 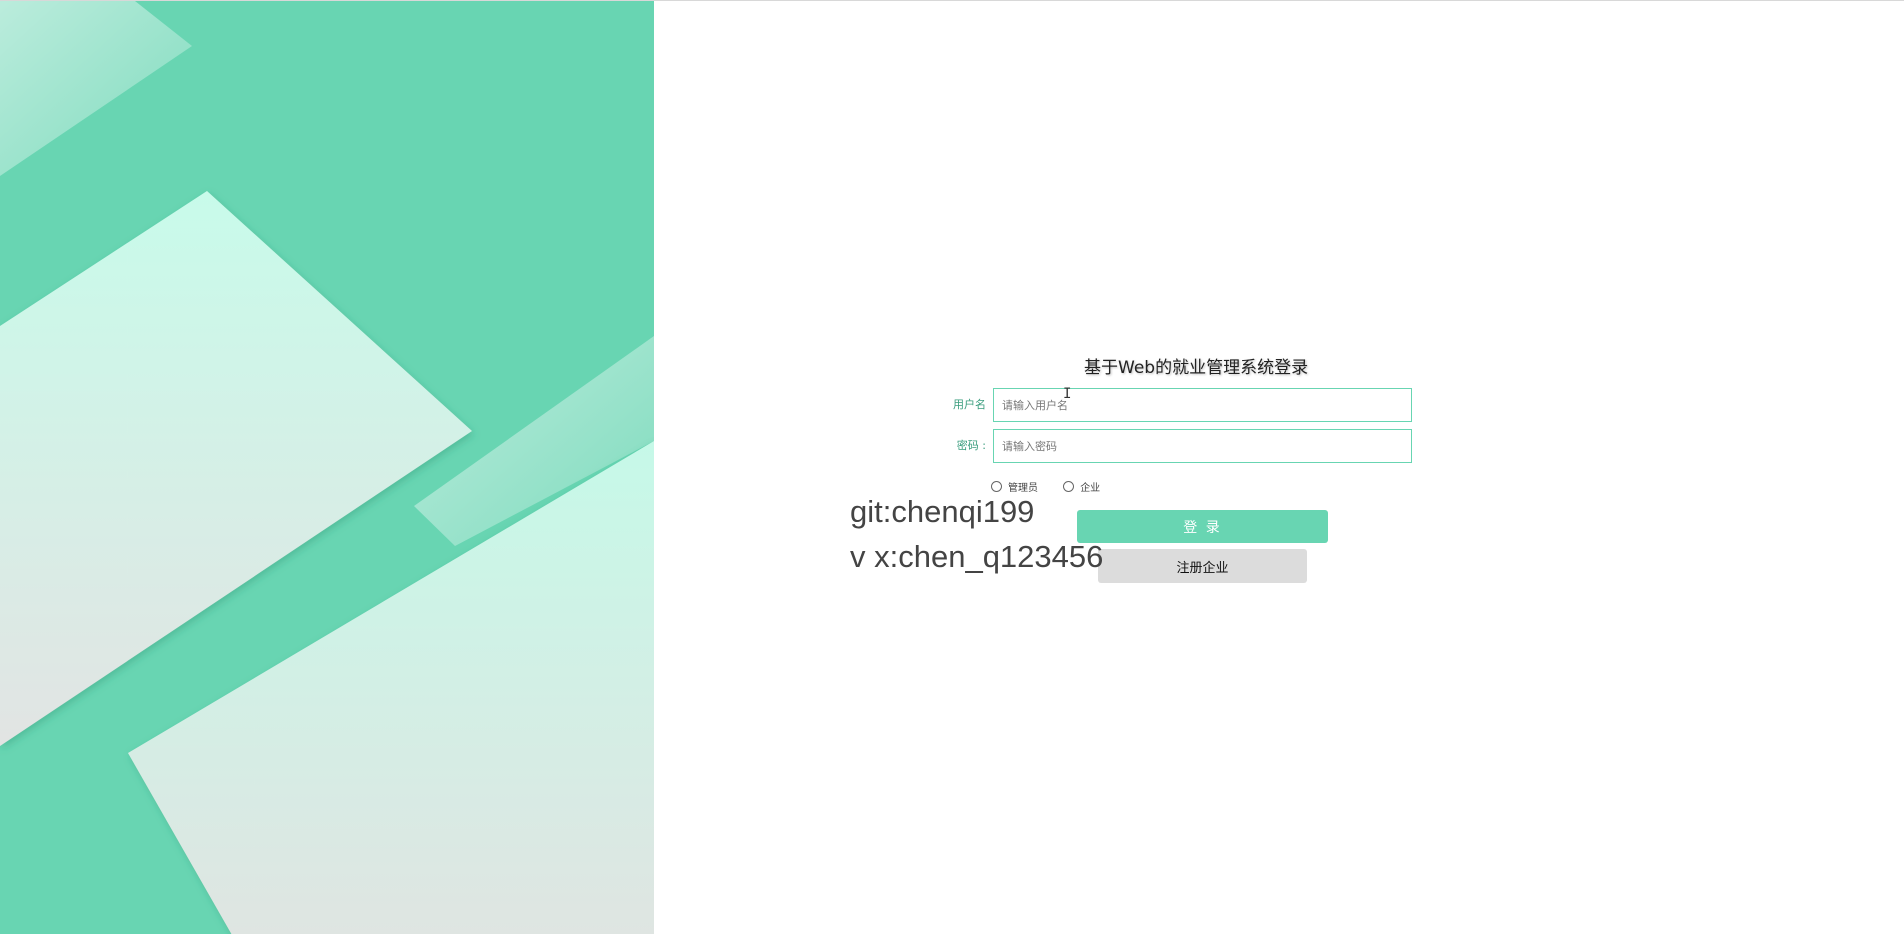 What do you see at coordinates (969, 404) in the screenshot?
I see `username-label: 用户名` at bounding box center [969, 404].